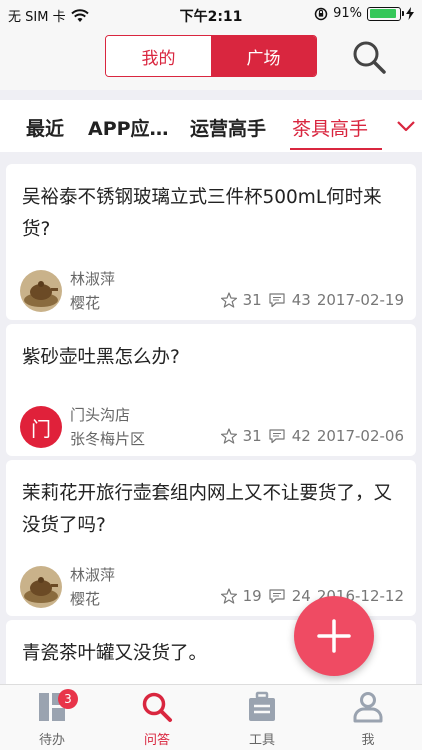 The image size is (422, 750). I want to click on tab-qa: 问答, so click(157, 719).